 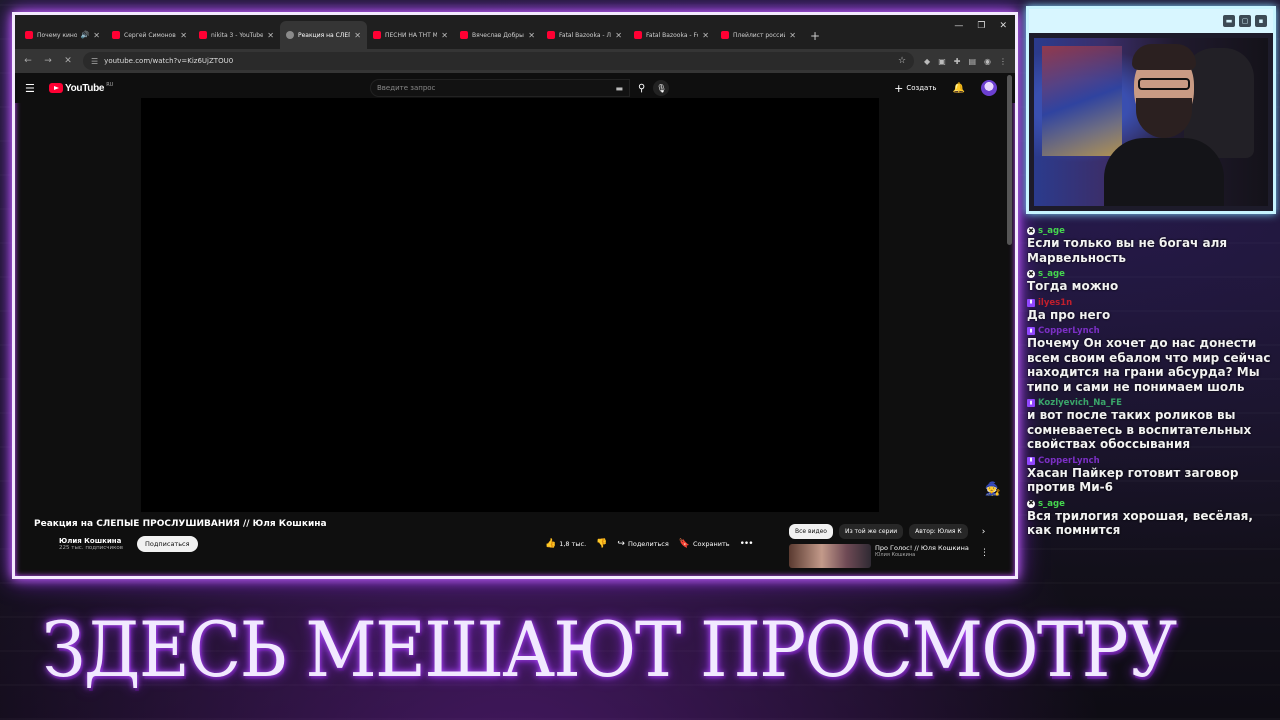 I want to click on browser-tab: ПЕСНИ НА ТНТ МУ ✕, so click(x=410, y=35).